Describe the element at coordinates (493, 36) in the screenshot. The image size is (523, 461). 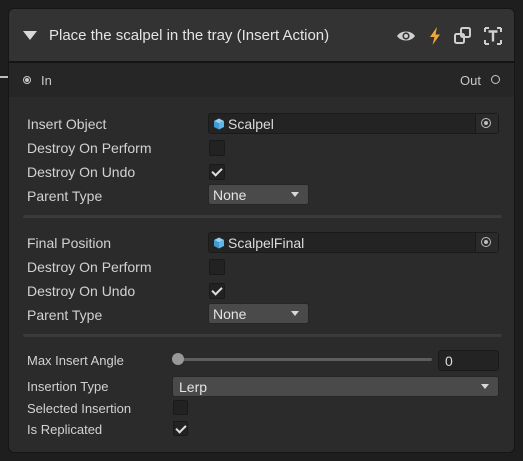
I see `text-icon` at that location.